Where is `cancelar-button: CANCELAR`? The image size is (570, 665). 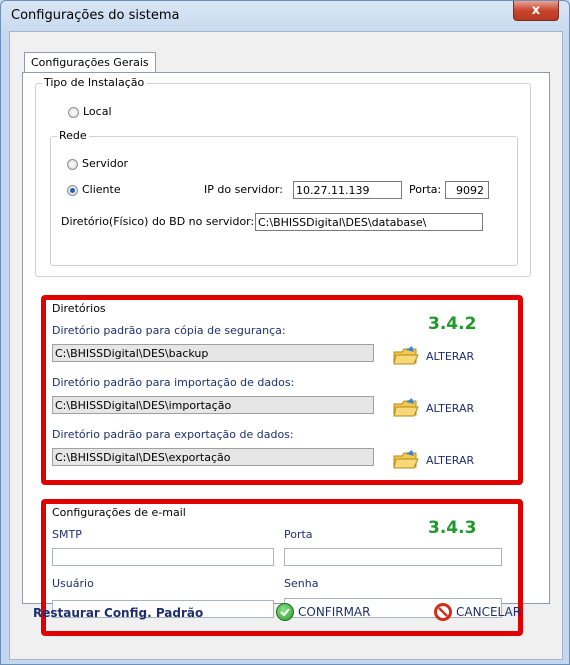 cancelar-button: CANCELAR is located at coordinates (477, 612).